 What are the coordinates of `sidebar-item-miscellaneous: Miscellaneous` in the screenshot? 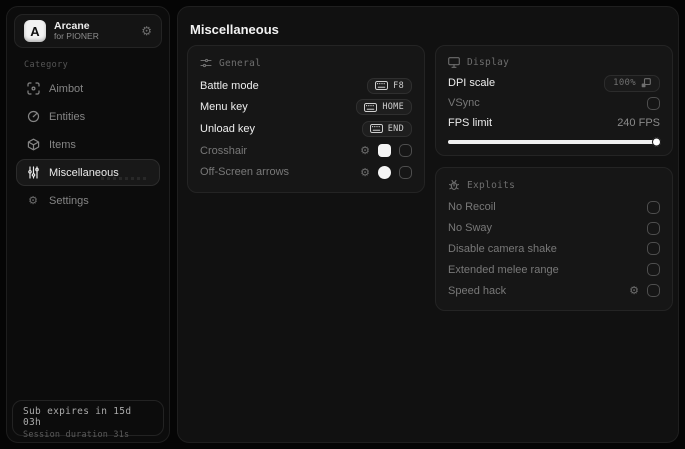 It's located at (88, 172).